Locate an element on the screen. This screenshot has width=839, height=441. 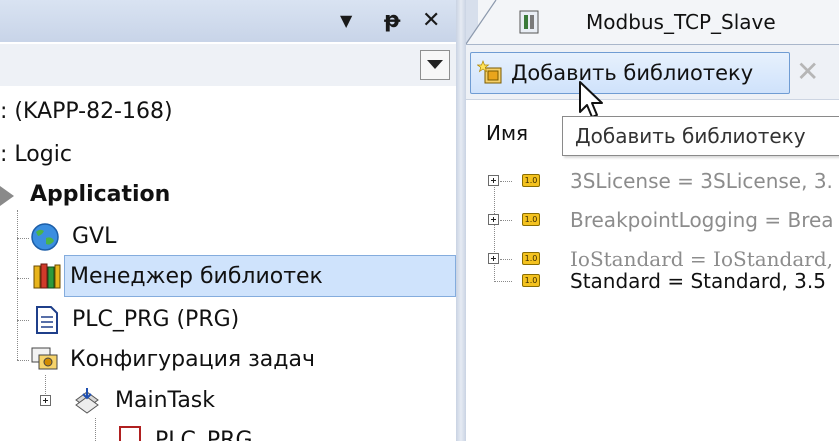
pane-splitter is located at coordinates (461, 220).